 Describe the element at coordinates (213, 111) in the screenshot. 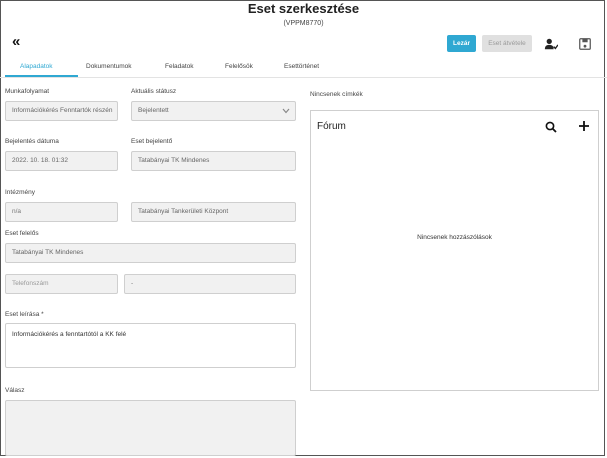

I see `status-select: Bejelentett` at that location.